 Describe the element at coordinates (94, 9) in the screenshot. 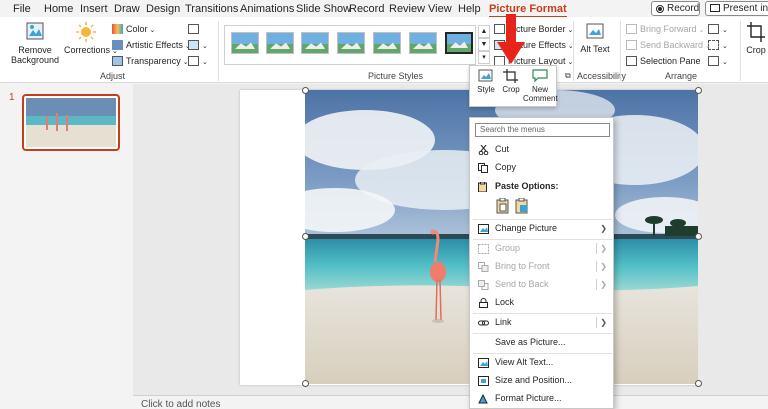

I see `tab-insert: Insert` at that location.